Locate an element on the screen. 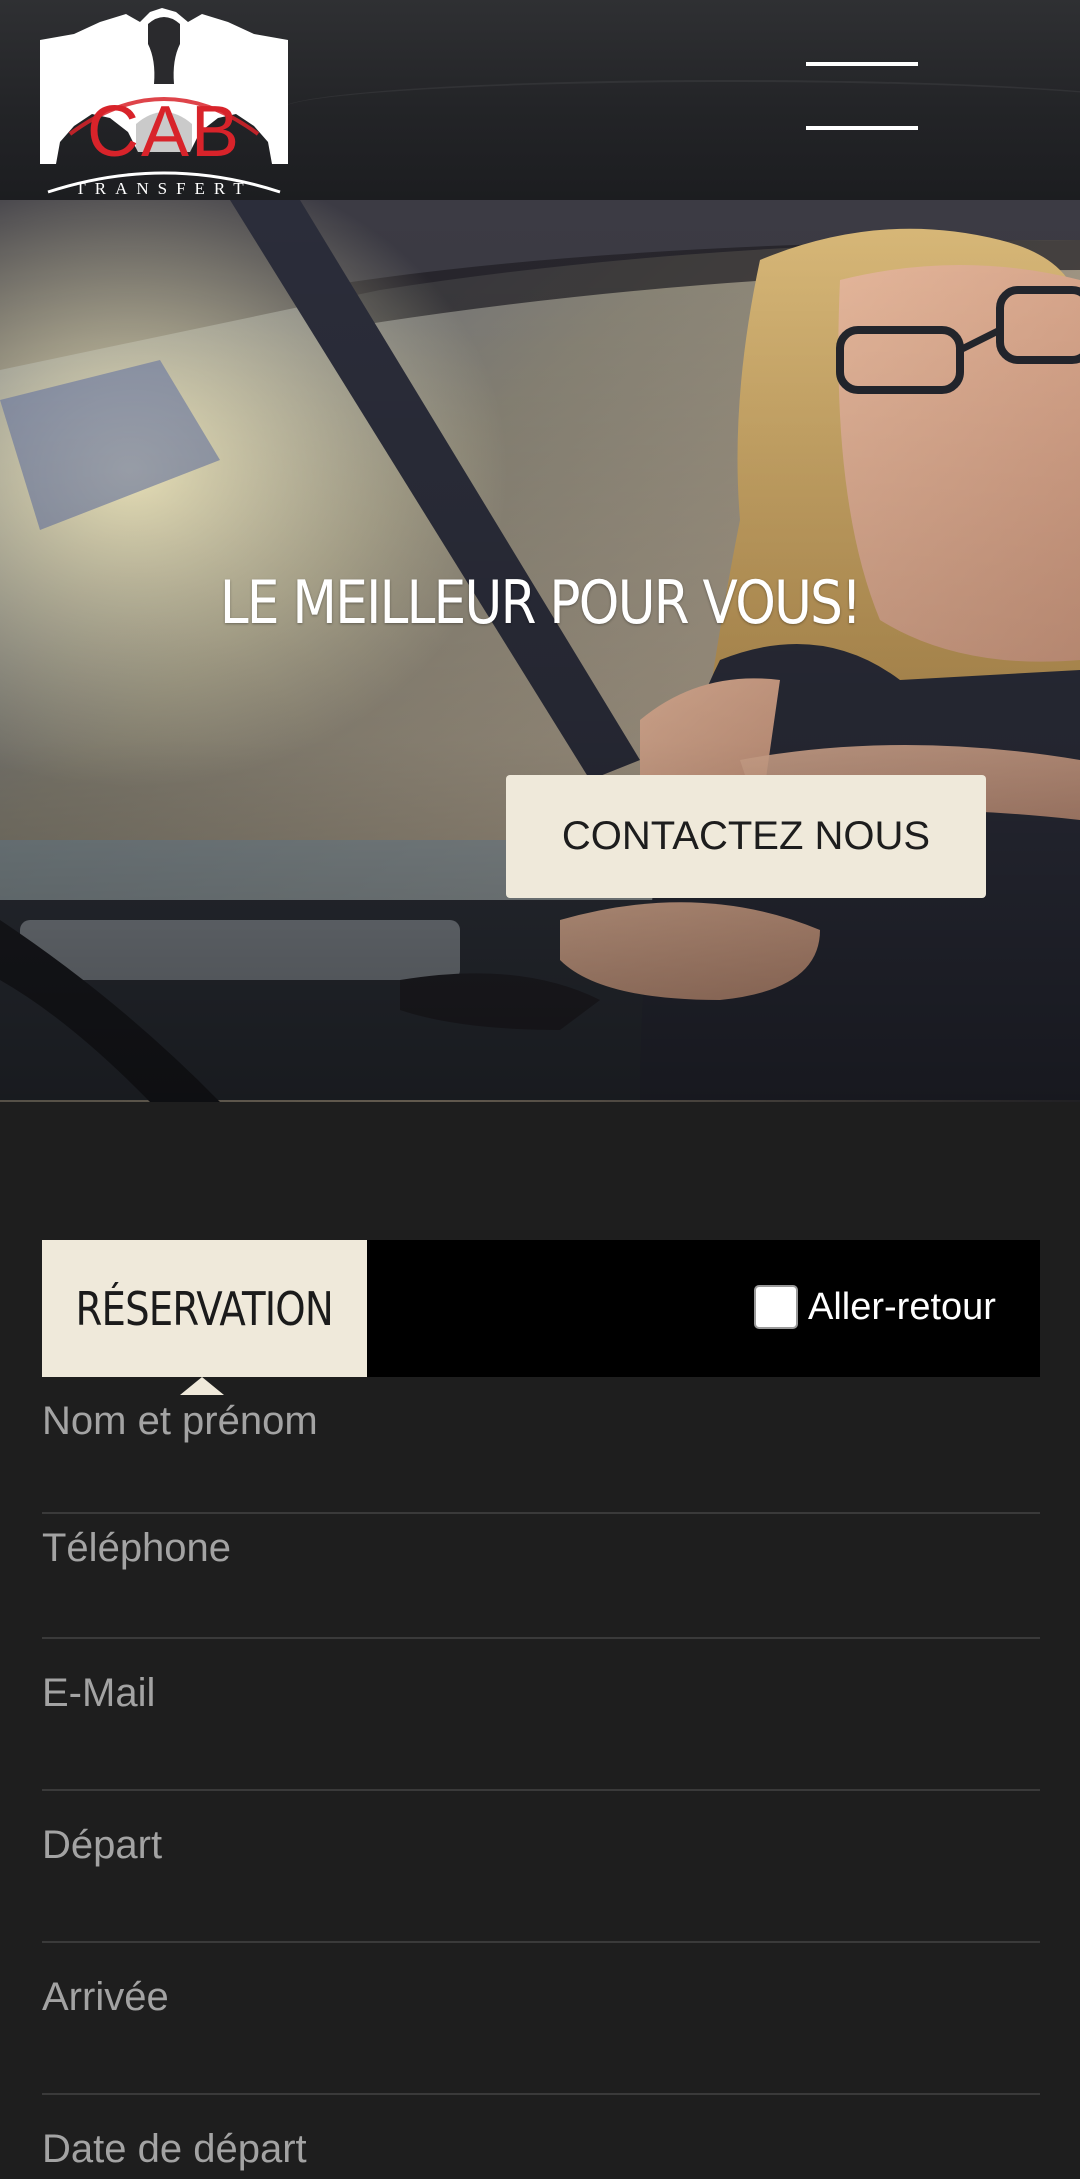 The height and width of the screenshot is (2179, 1080). arrival-field-wrapper is located at coordinates (541, 2019).